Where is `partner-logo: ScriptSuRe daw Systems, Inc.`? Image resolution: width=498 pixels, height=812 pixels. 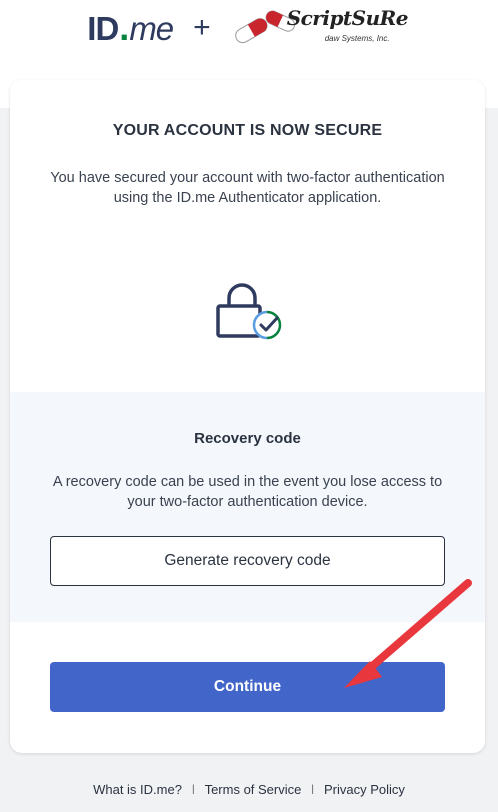 partner-logo: ScriptSuRe daw Systems, Inc. is located at coordinates (321, 28).